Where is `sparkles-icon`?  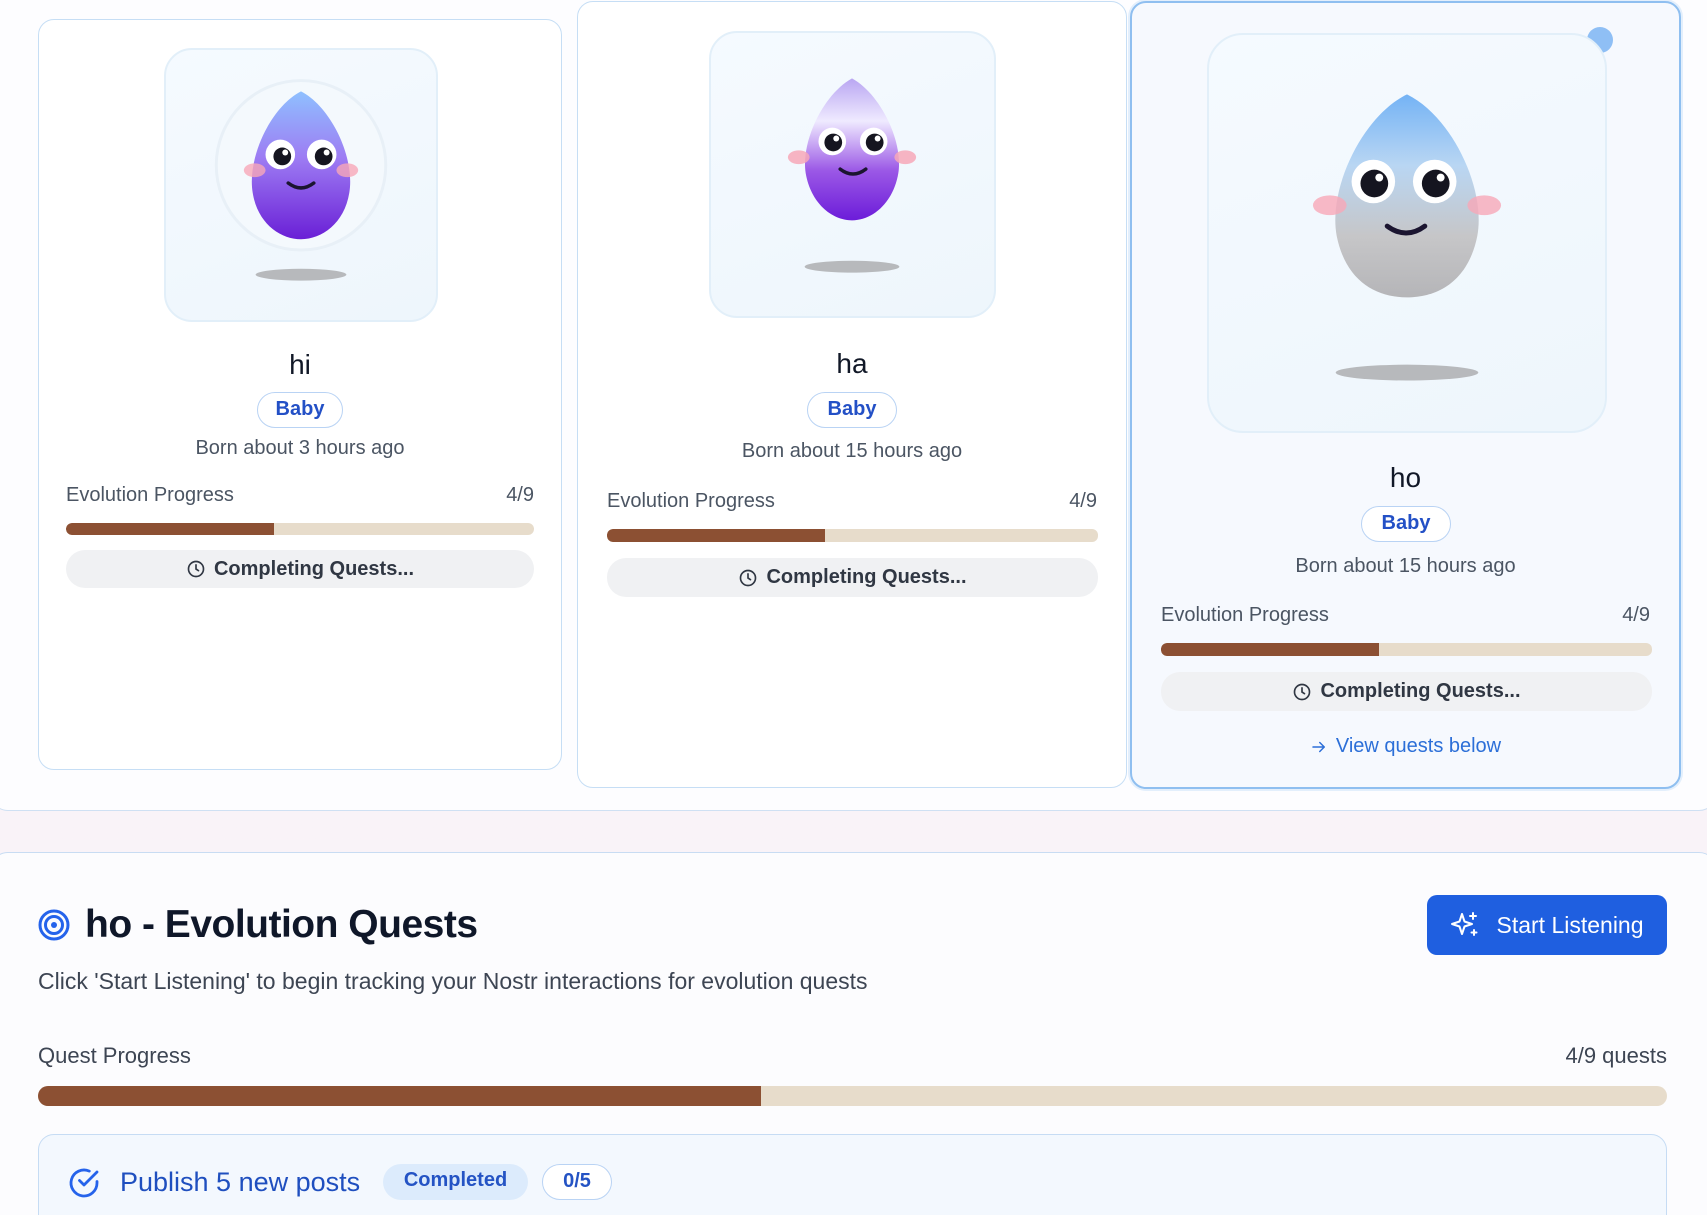 sparkles-icon is located at coordinates (1464, 924).